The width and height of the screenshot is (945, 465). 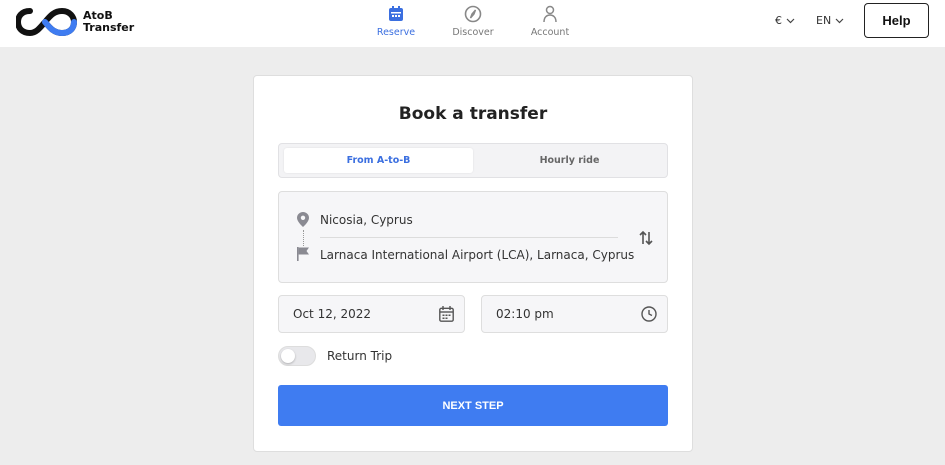 I want to click on nav-account: Account, so click(x=550, y=21).